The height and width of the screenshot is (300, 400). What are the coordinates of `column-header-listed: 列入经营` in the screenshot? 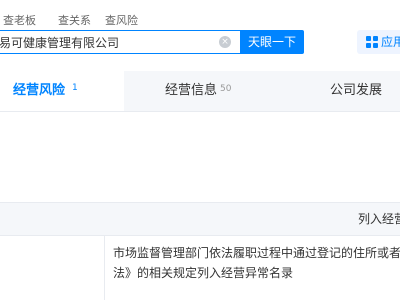 It's located at (379, 219).